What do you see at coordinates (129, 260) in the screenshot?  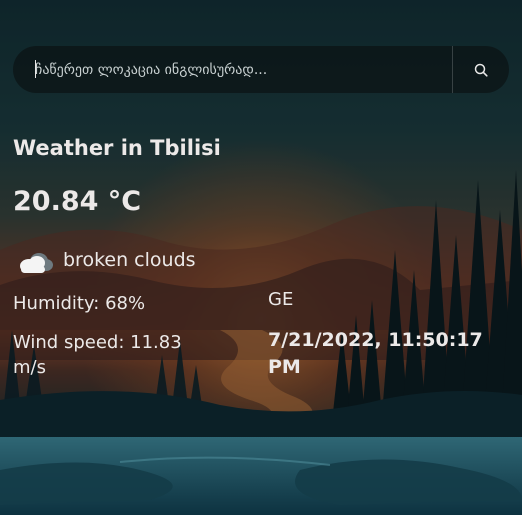 I see `condition-text: broken clouds` at bounding box center [129, 260].